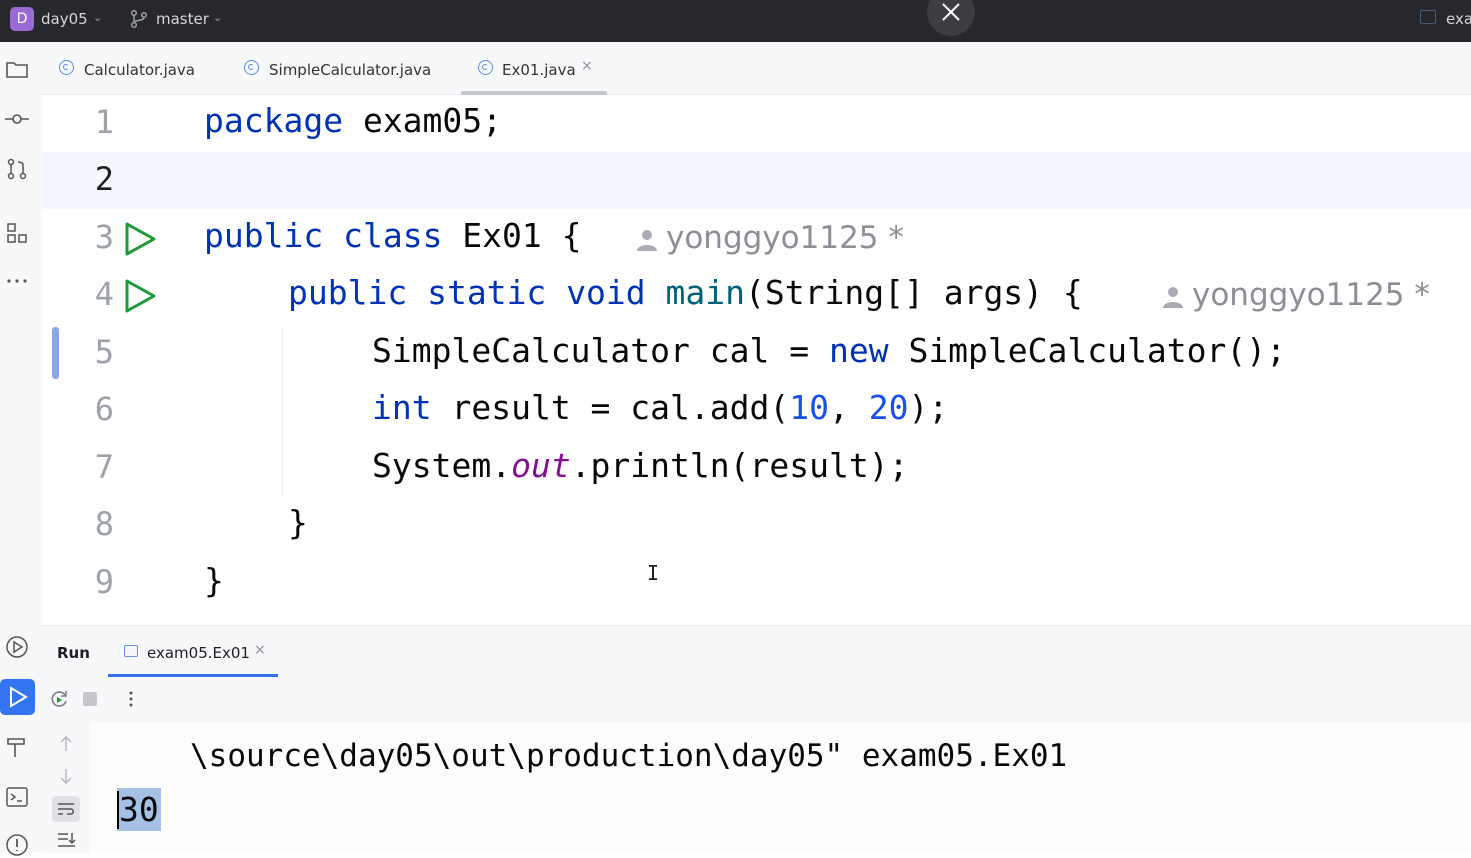  Describe the element at coordinates (182, 19) in the screenshot. I see `branch-name: master` at that location.